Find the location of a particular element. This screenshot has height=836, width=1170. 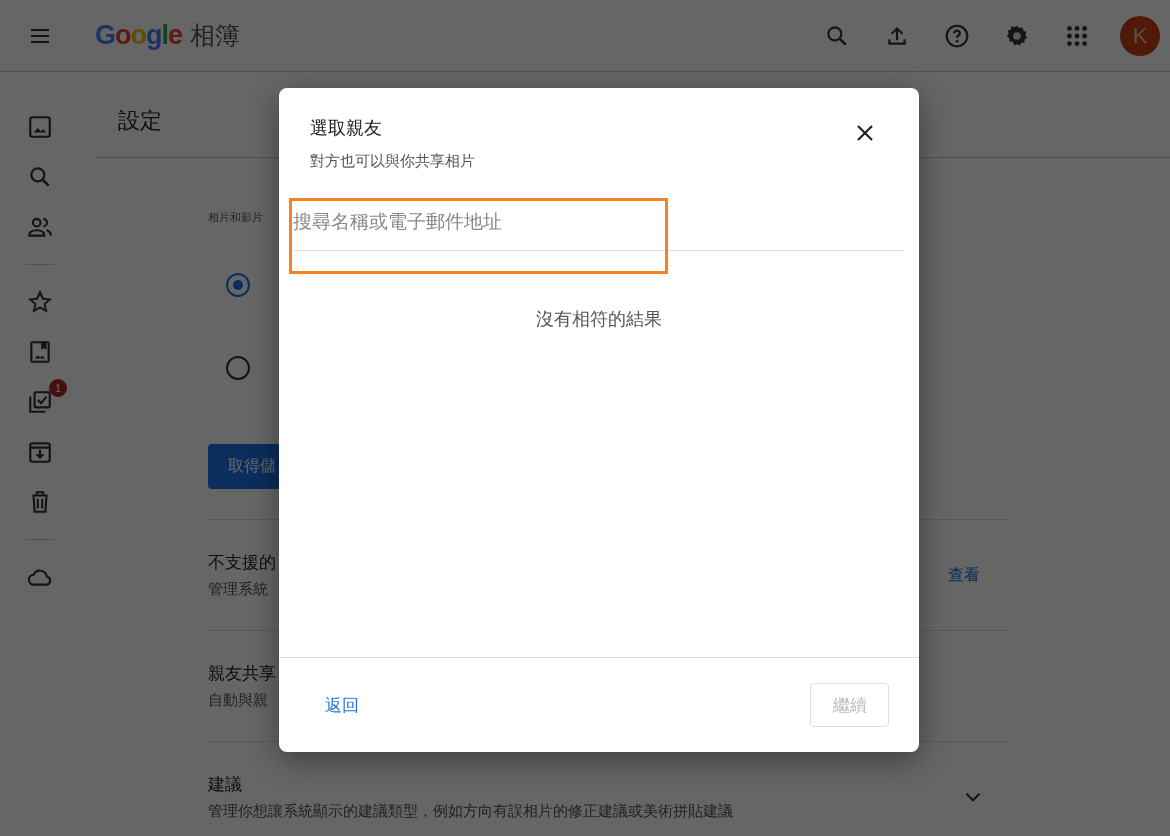

star-icon is located at coordinates (40, 302).